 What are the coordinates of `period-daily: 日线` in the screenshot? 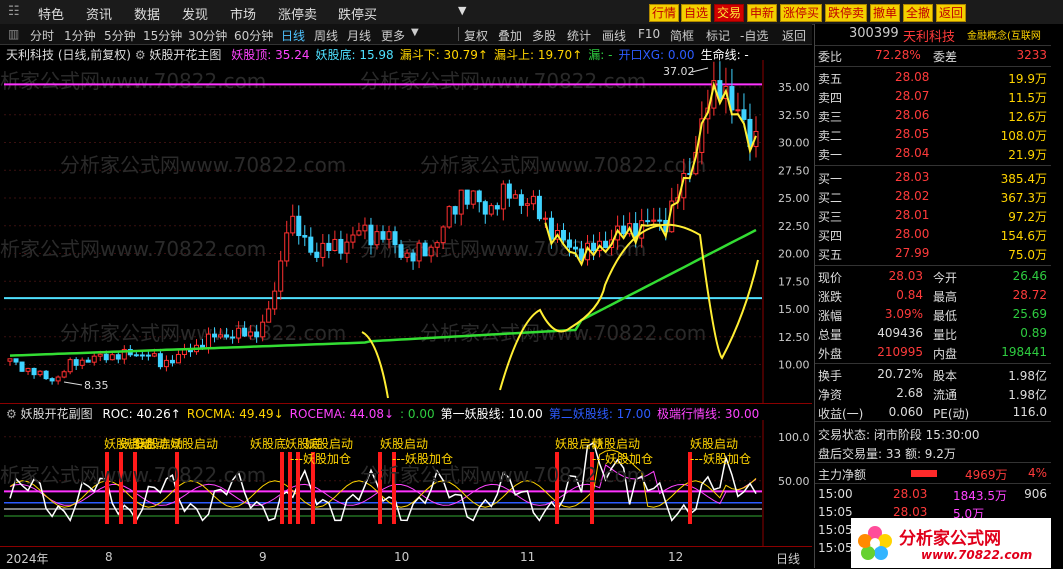 It's located at (293, 35).